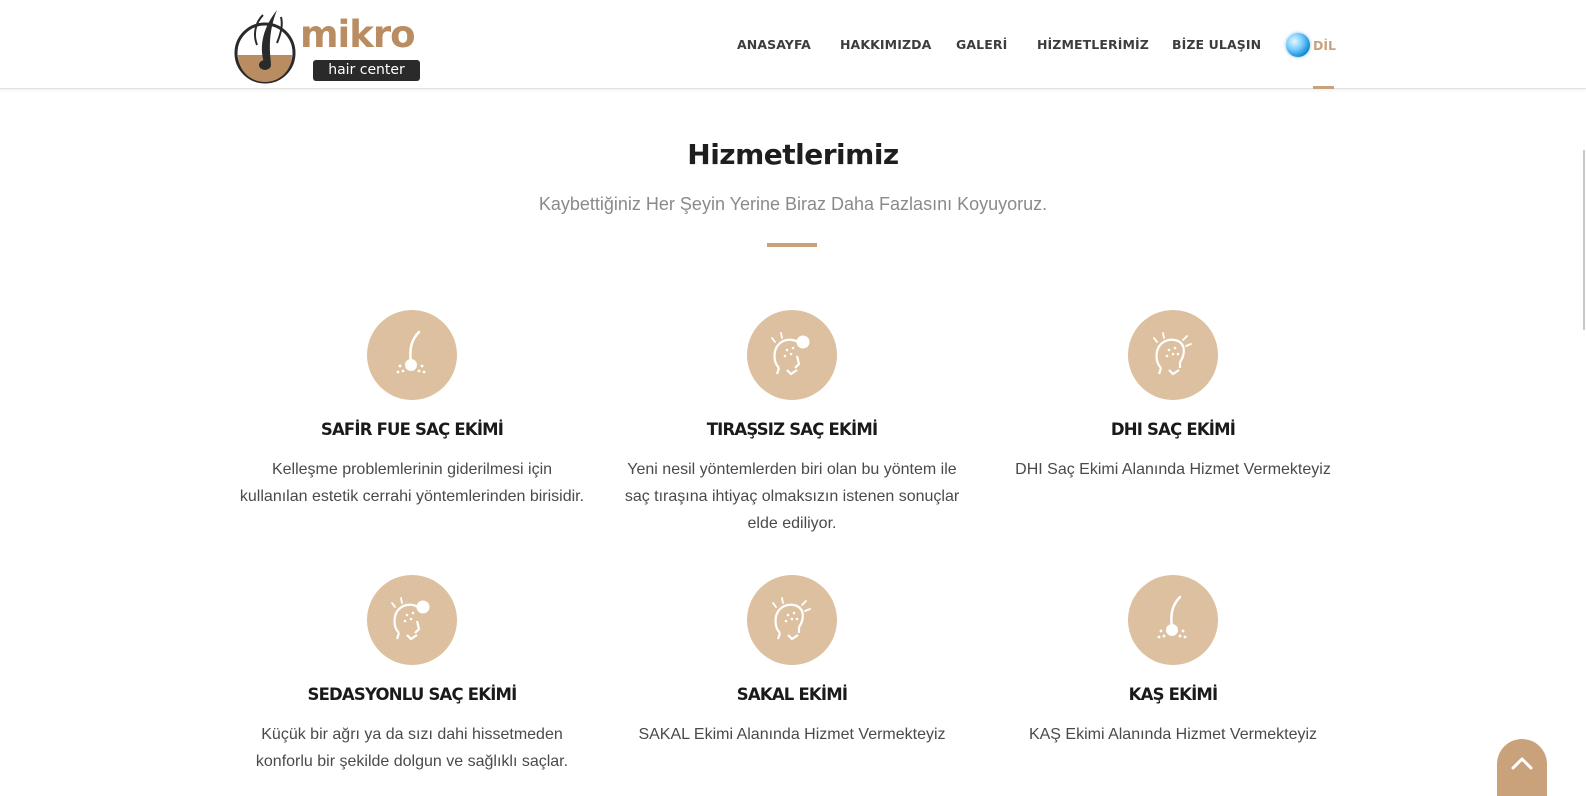 This screenshot has width=1586, height=796. Describe the element at coordinates (1522, 763) in the screenshot. I see `chevron-up-icon` at that location.